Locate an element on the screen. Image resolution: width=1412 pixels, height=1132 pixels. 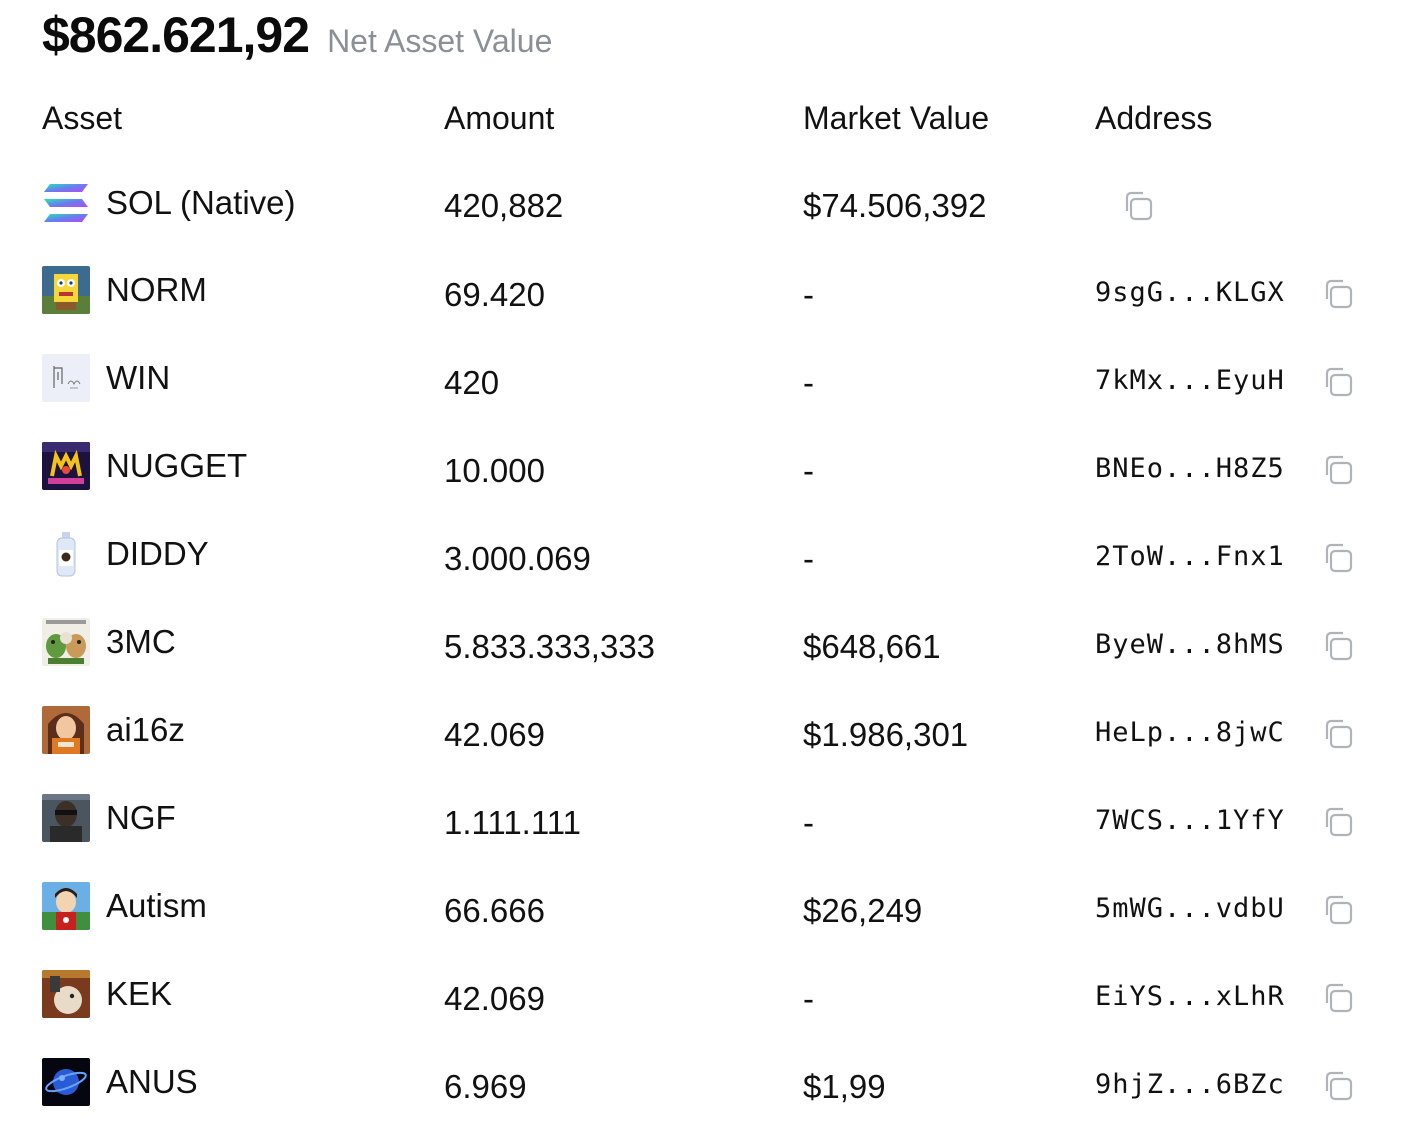
net-asset-label: Net Asset Value is located at coordinates (440, 41).